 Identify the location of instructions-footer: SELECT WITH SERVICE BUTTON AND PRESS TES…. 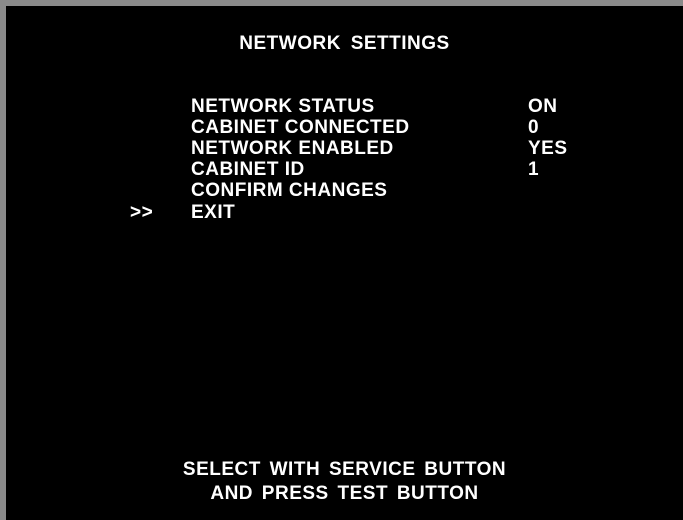
(344, 482).